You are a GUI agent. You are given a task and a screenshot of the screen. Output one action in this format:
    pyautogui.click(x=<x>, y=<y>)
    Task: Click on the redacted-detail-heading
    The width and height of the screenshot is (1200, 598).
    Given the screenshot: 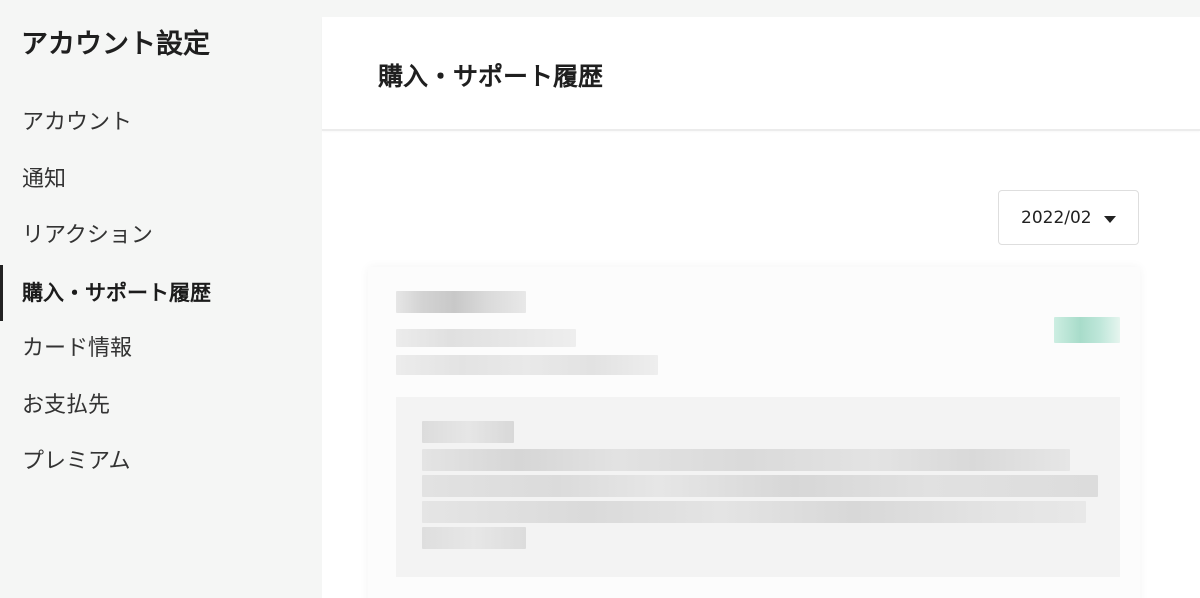 What is the action you would take?
    pyautogui.click(x=468, y=432)
    